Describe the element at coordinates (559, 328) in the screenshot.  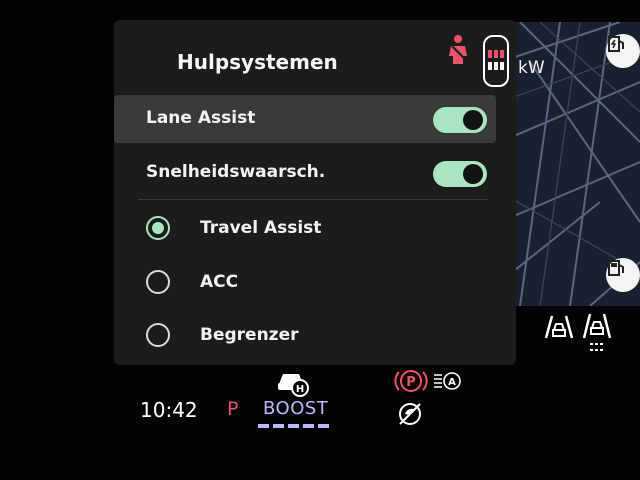
I see `lane-assist-indicator-icon` at that location.